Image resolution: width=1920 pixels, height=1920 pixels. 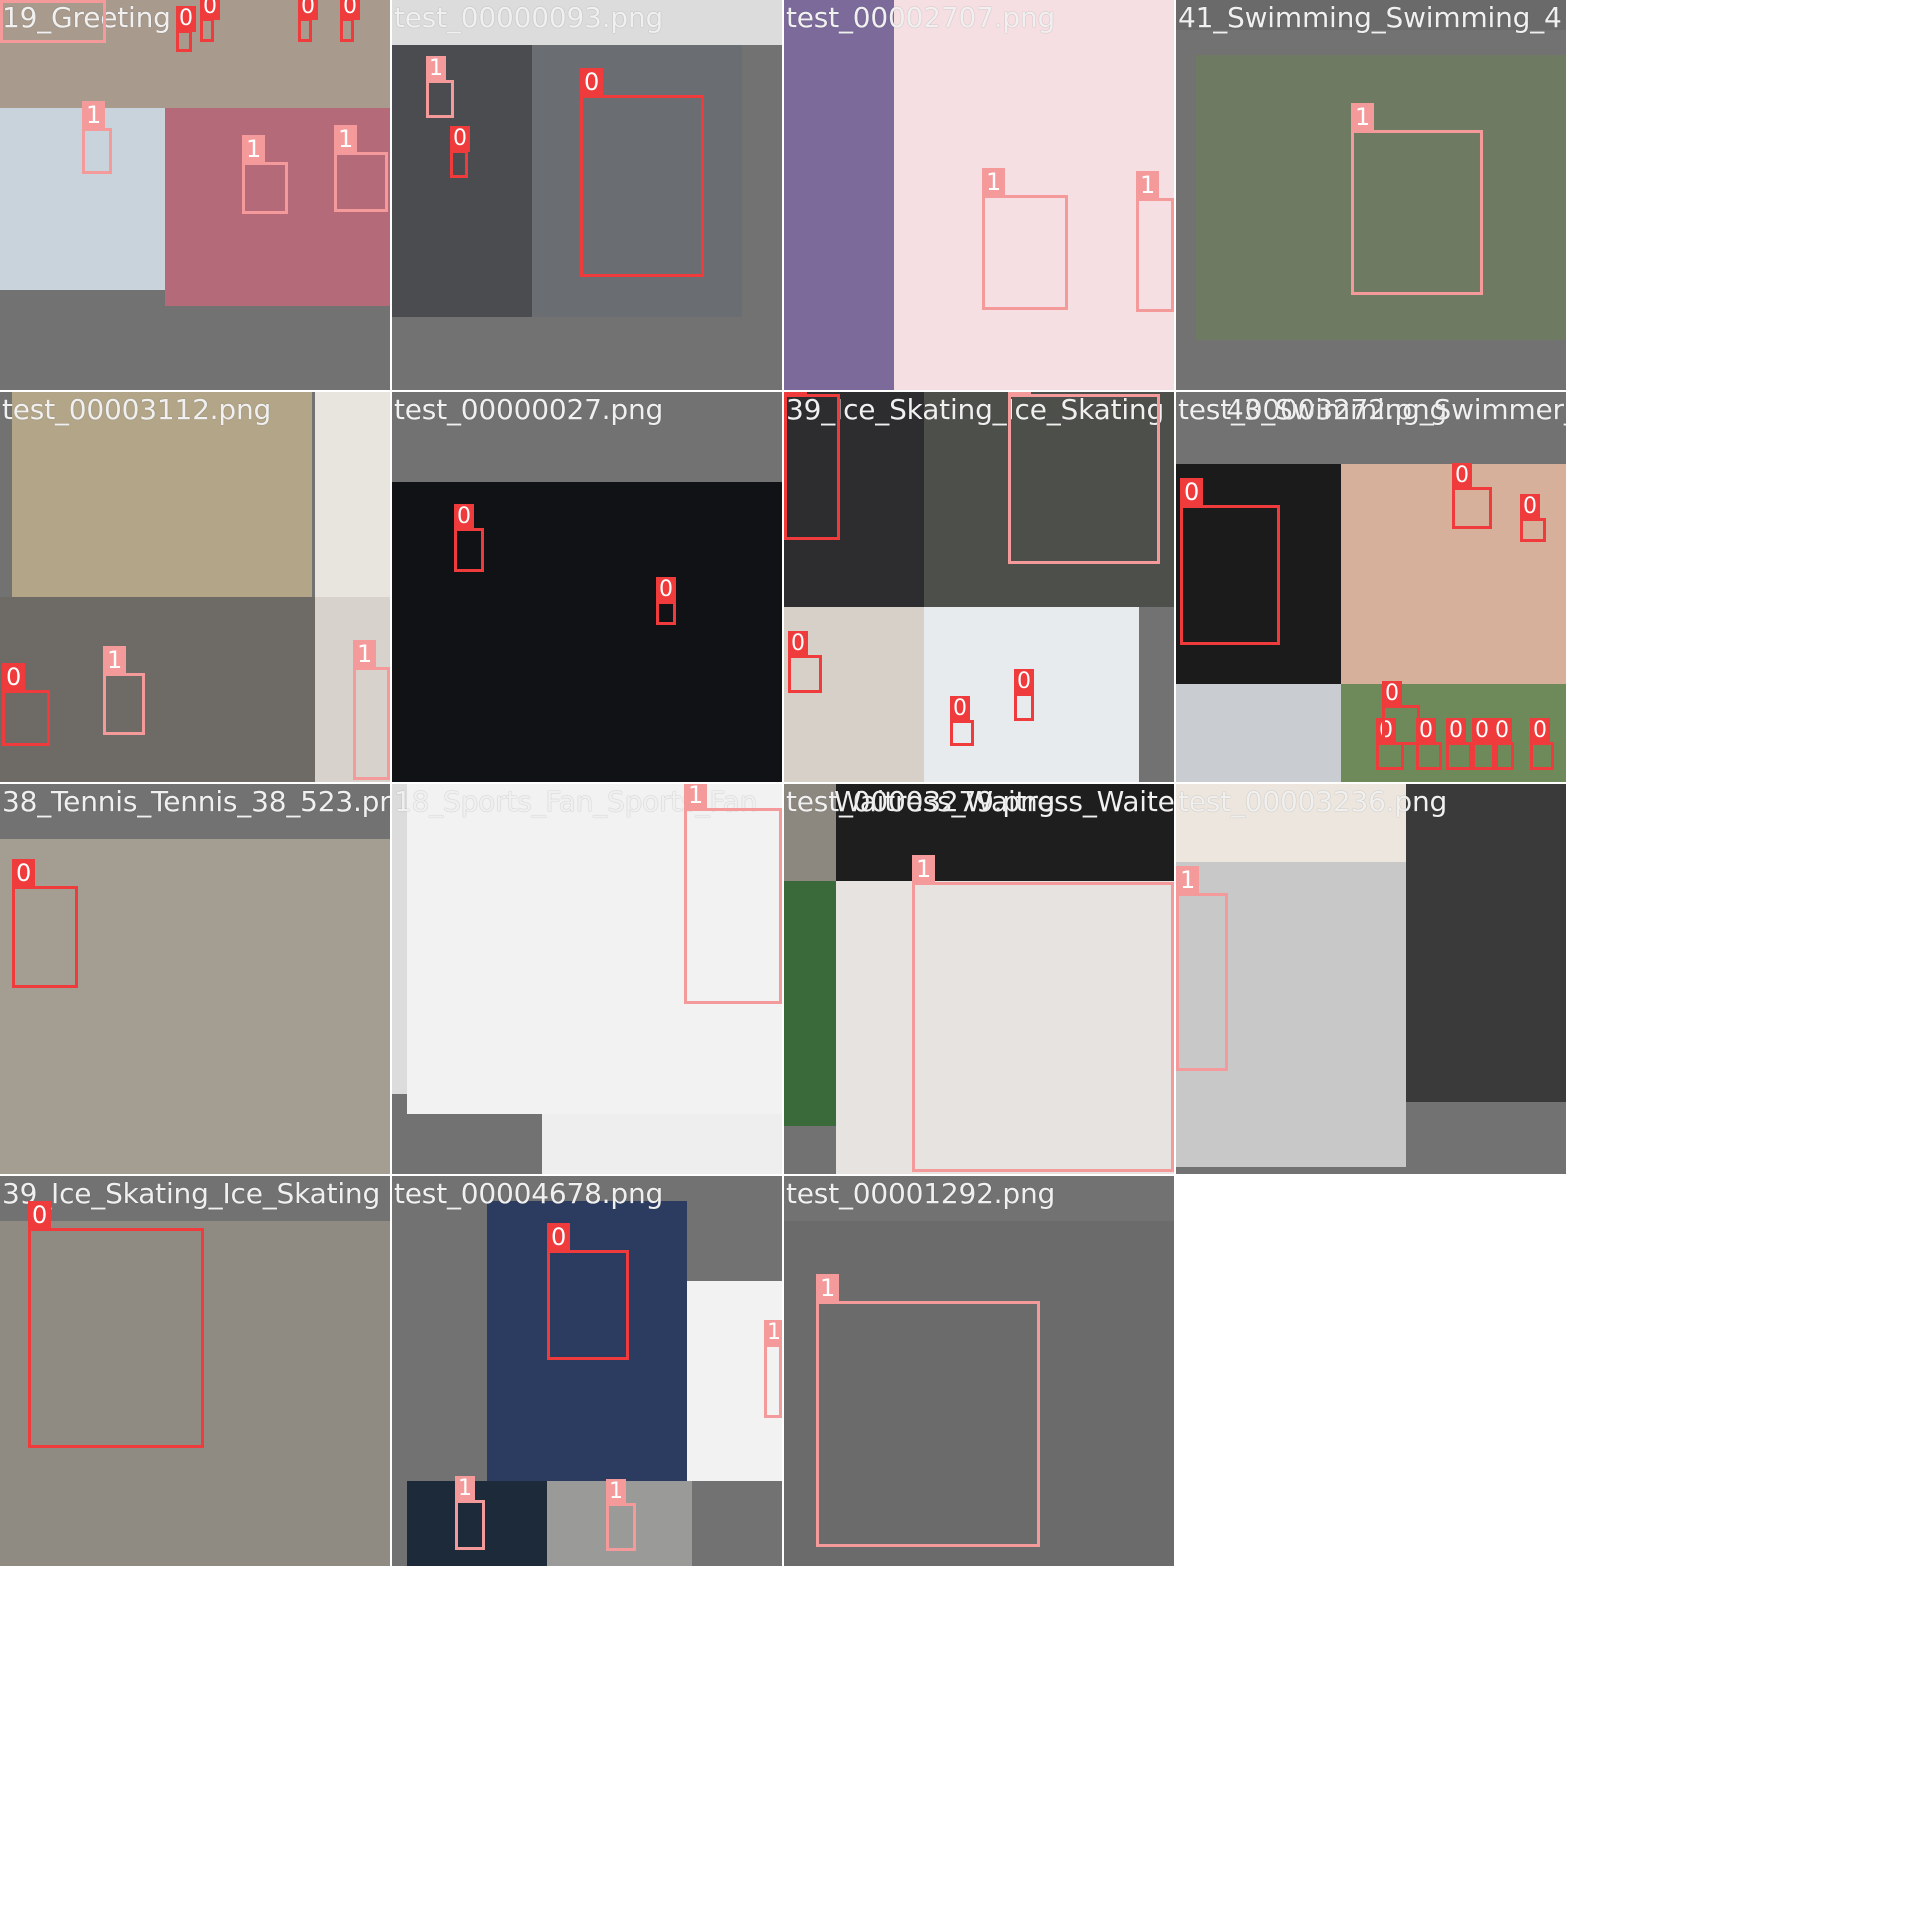 I want to click on mosaic-tile: test_00003112.png 0 1 1, so click(x=195, y=587).